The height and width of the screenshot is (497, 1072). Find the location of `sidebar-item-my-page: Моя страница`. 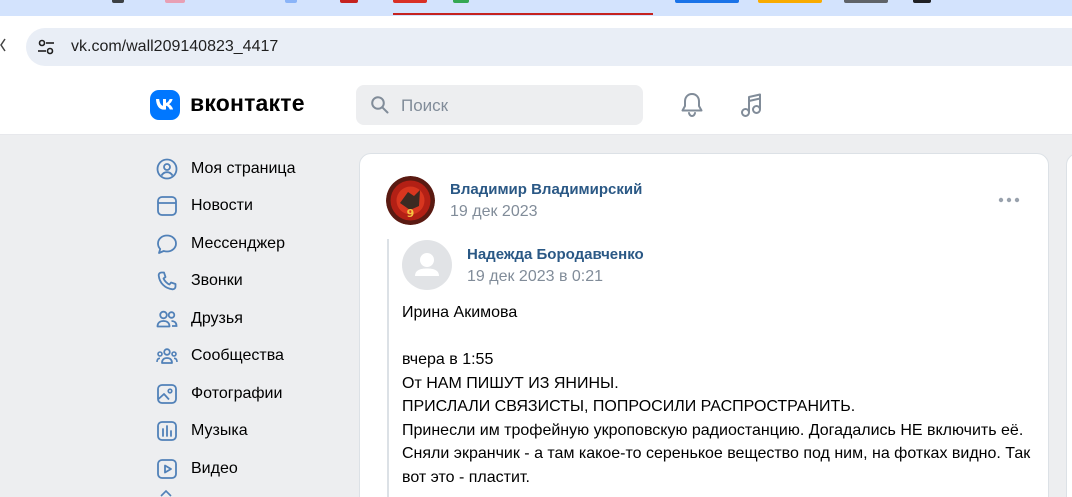

sidebar-item-my-page: Моя страница is located at coordinates (250, 169).